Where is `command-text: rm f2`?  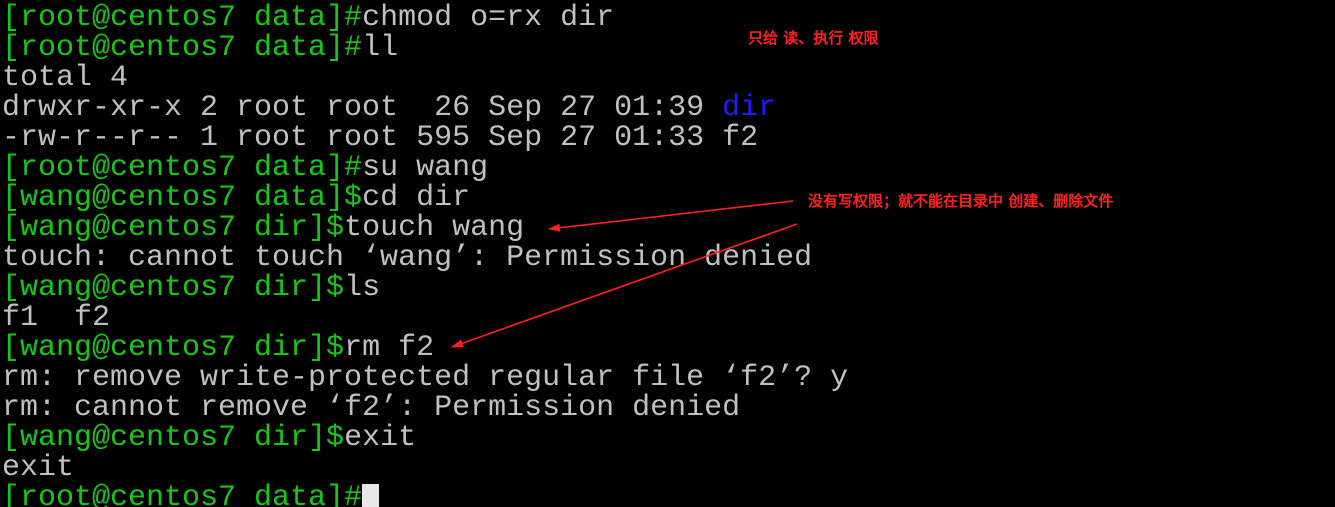 command-text: rm f2 is located at coordinates (389, 348).